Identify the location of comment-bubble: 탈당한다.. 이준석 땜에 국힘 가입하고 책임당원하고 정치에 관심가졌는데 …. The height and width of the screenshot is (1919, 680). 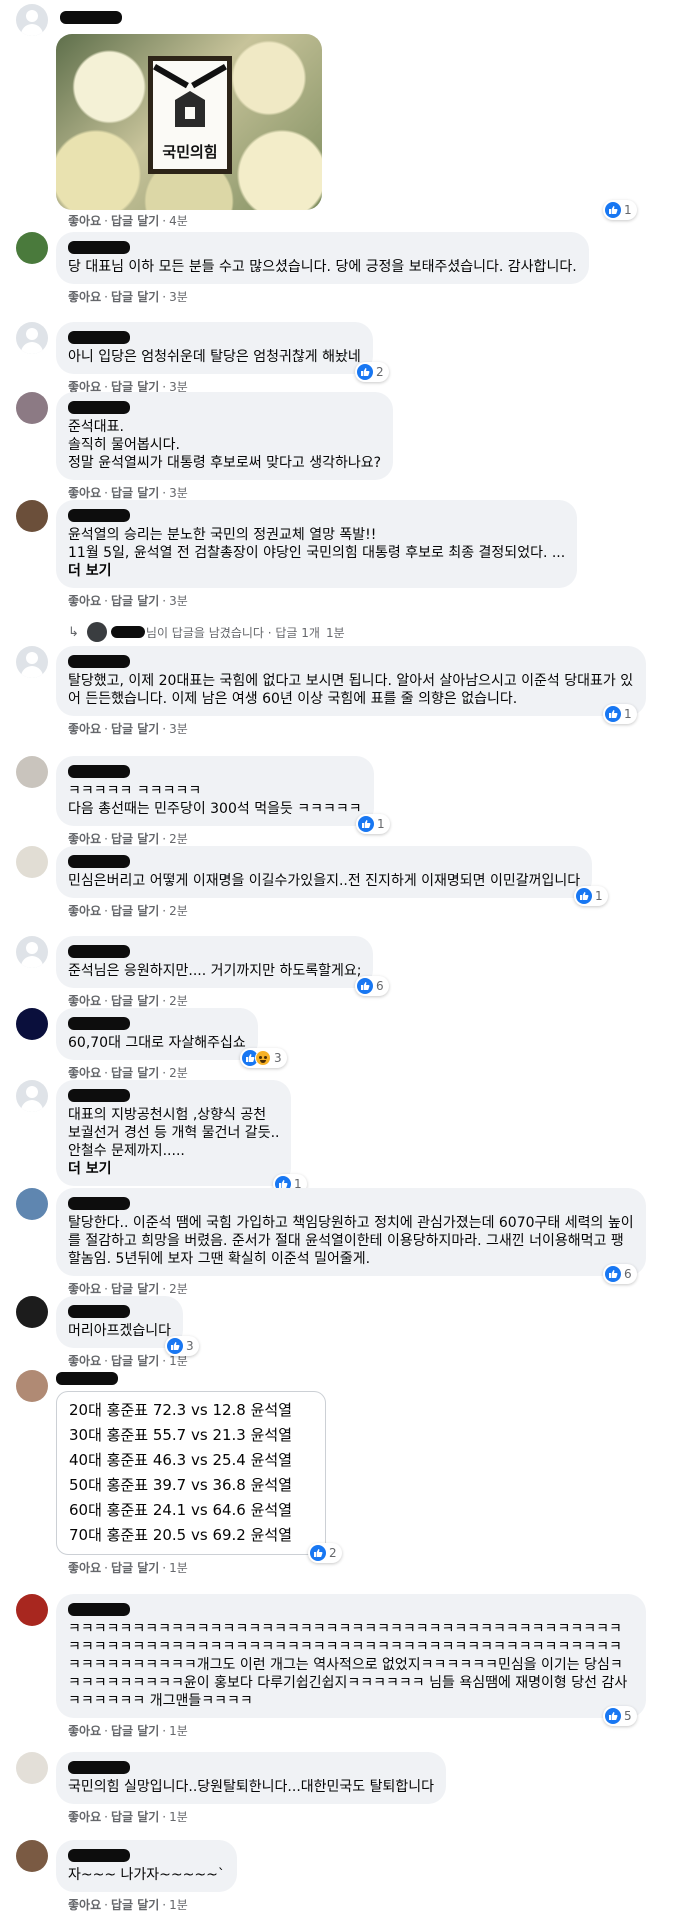
(351, 1232).